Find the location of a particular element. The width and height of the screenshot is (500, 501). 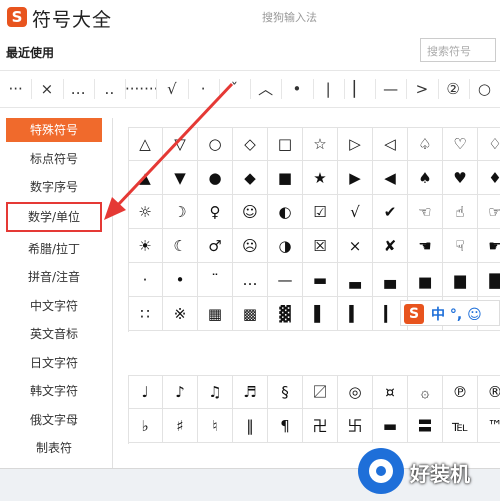

watermark-logo-icon is located at coordinates (381, 471).